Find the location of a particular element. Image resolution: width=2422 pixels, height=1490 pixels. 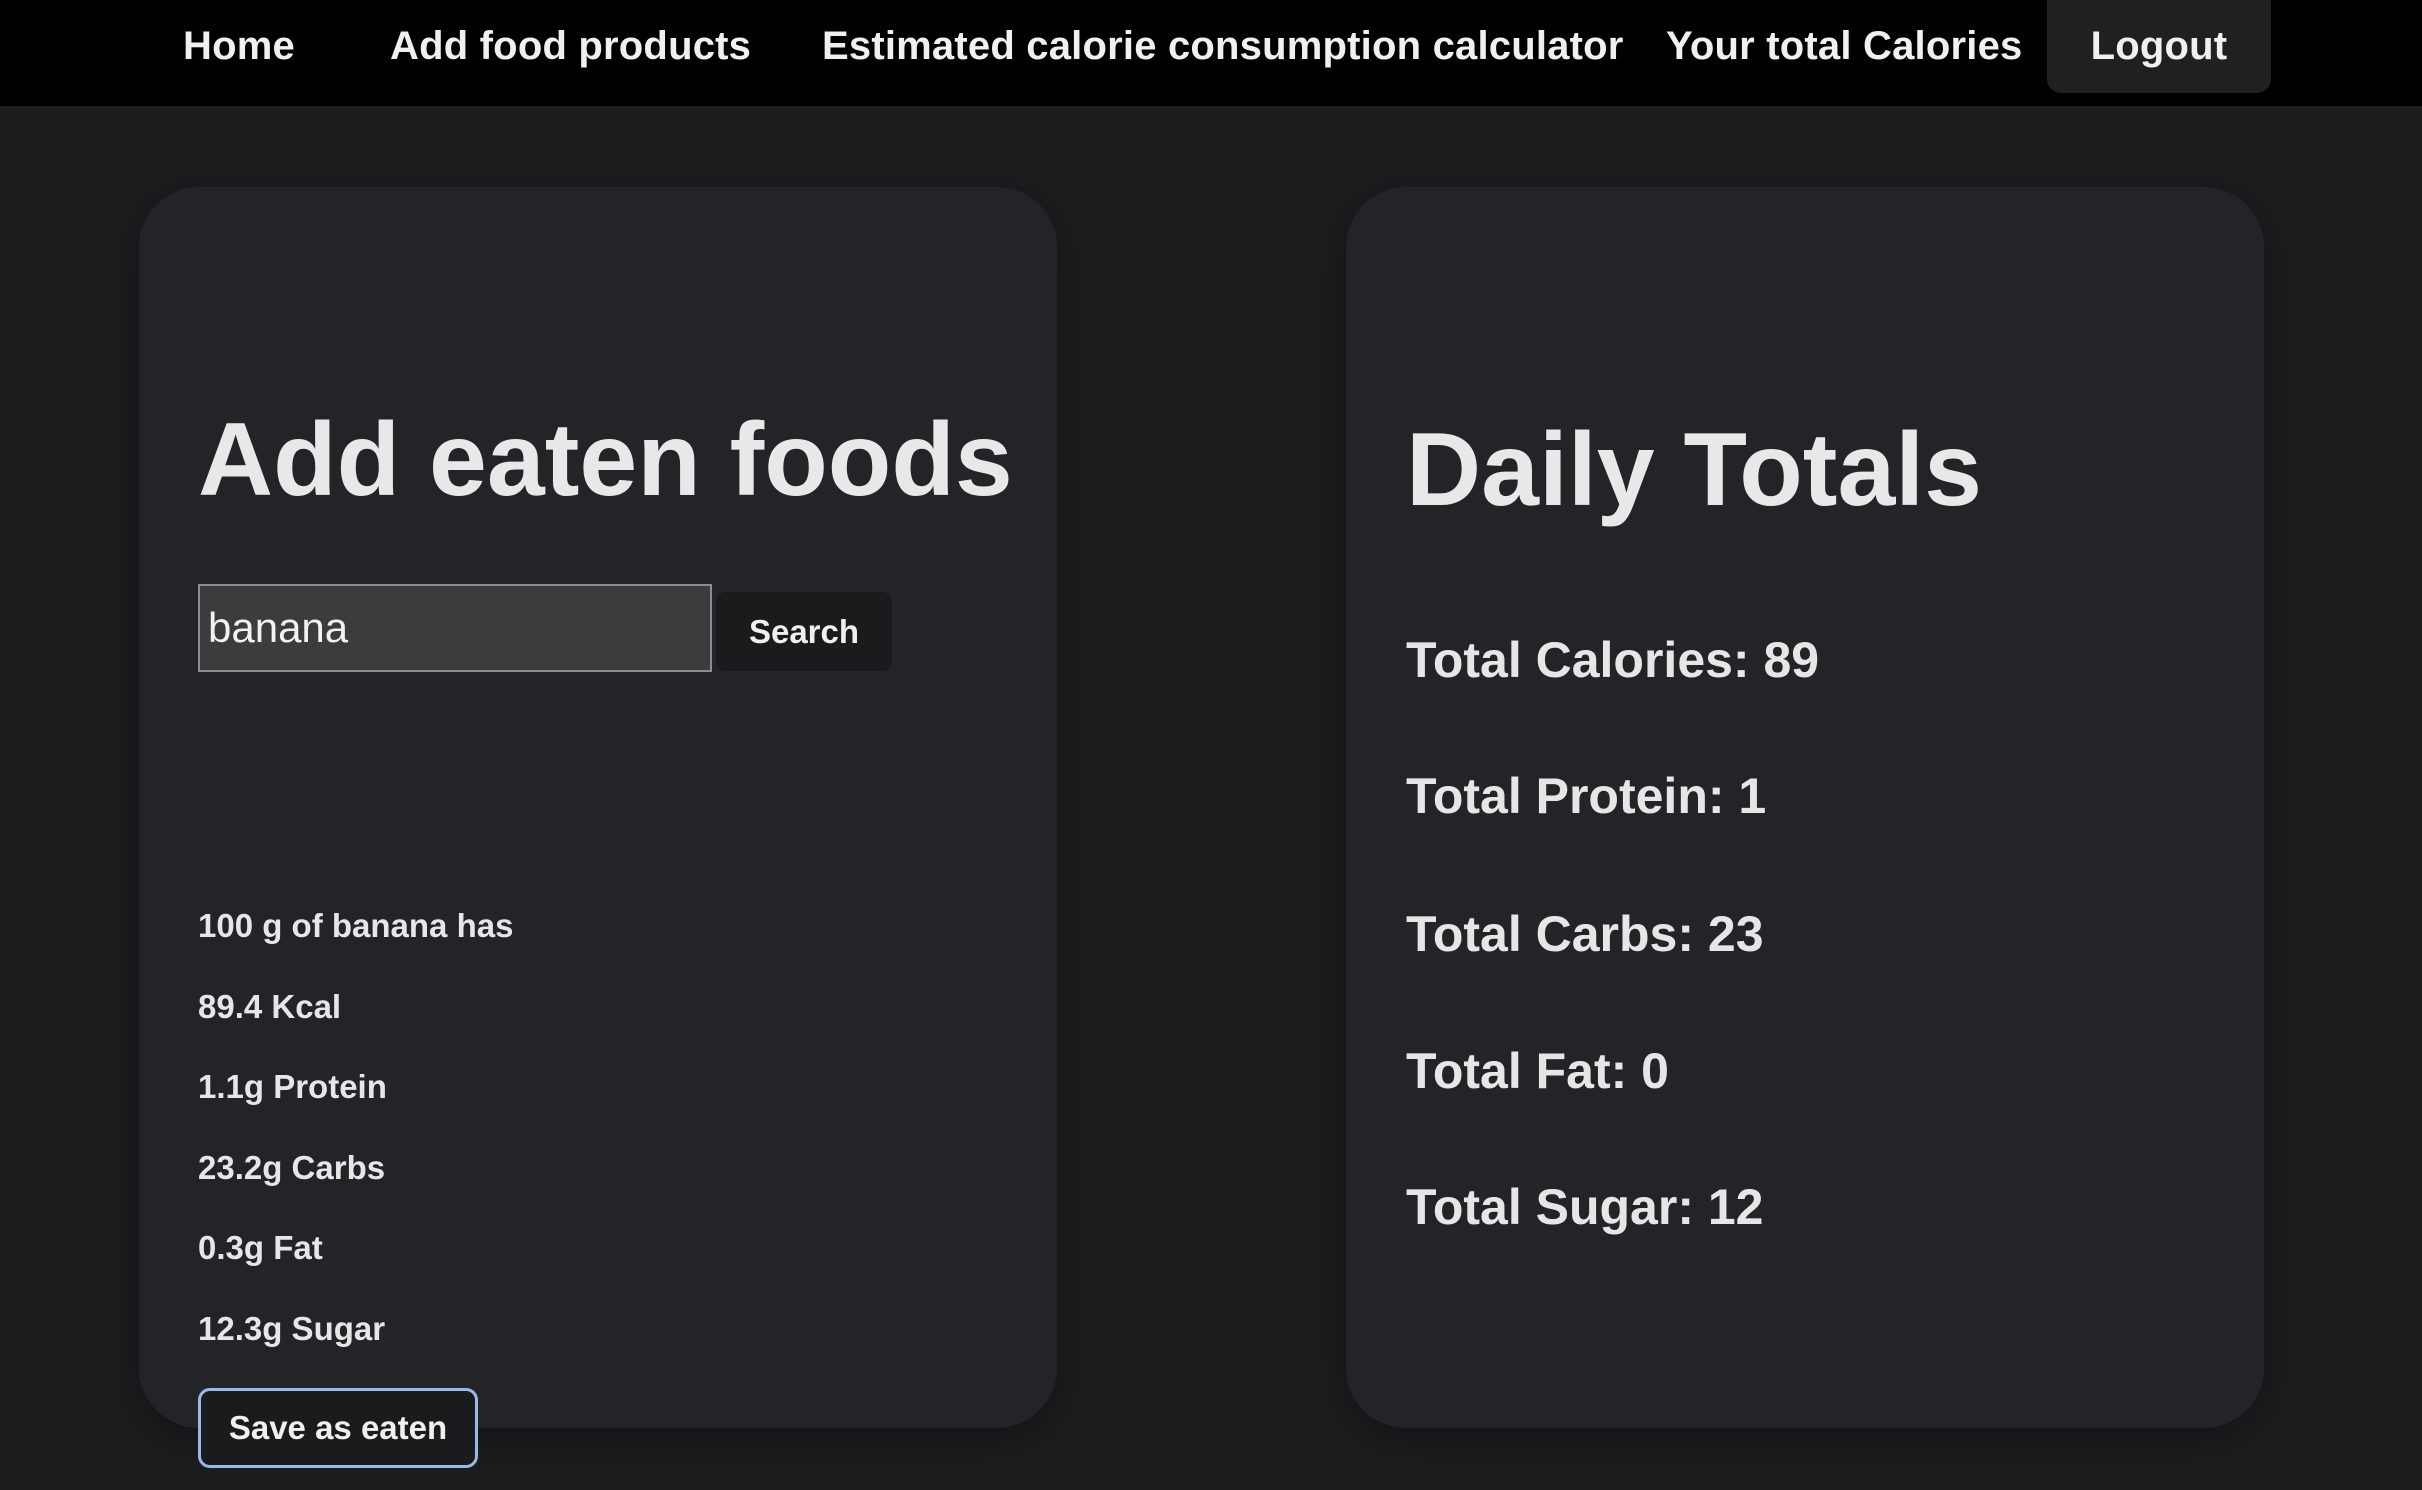

nav-total-calories-link: Your total Calories is located at coordinates (1844, 46).